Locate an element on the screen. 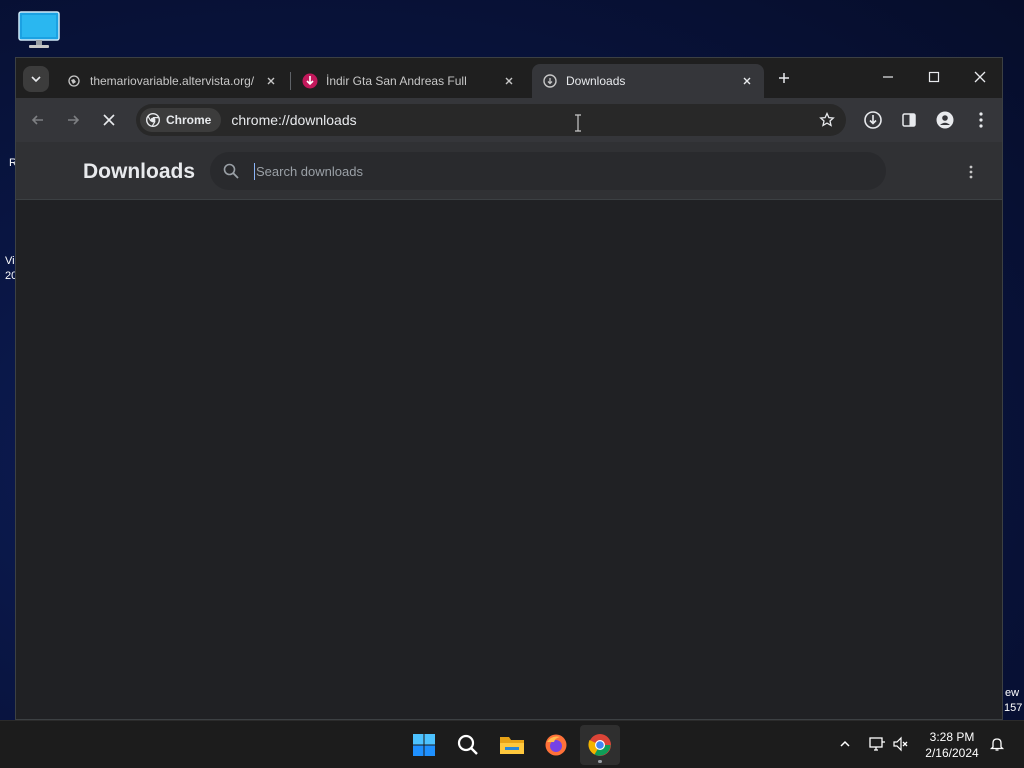  windows-logo-icon is located at coordinates (424, 745).